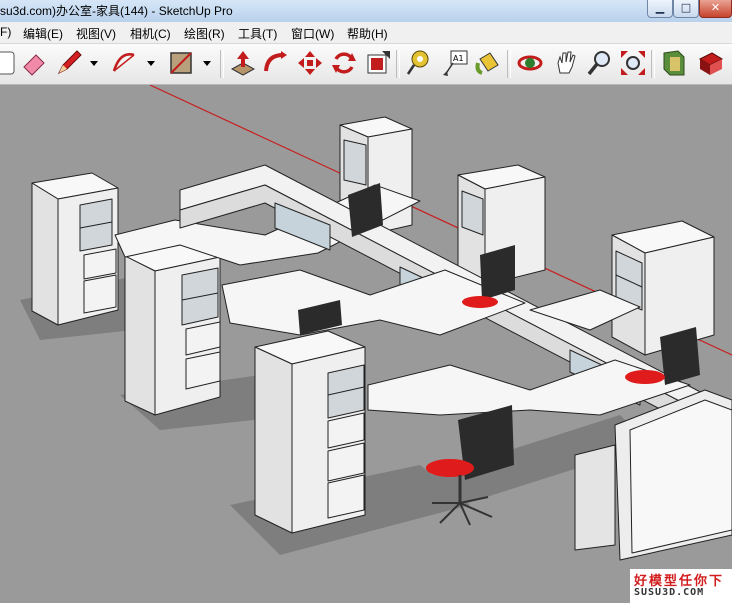 Image resolution: width=732 pixels, height=603 pixels. I want to click on offset-icon, so click(378, 62).